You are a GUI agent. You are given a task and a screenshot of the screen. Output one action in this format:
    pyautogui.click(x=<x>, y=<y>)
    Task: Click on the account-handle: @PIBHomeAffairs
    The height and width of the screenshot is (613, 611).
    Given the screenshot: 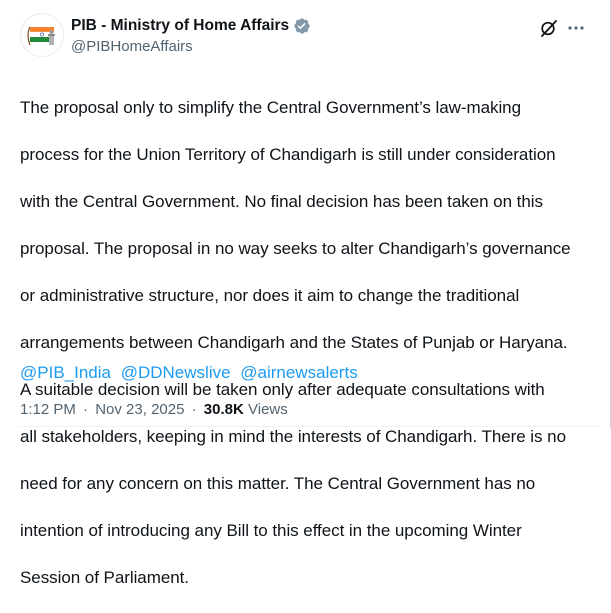 What is the action you would take?
    pyautogui.click(x=191, y=47)
    